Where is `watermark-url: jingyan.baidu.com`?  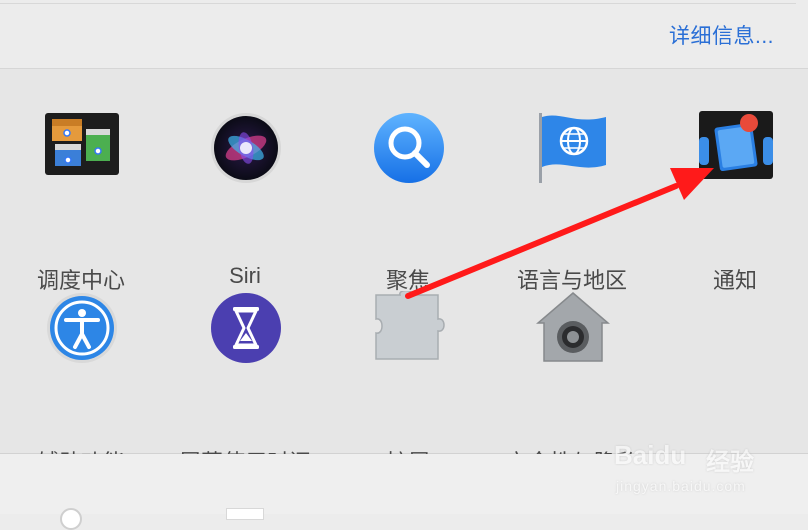 watermark-url: jingyan.baidu.com is located at coordinates (681, 486).